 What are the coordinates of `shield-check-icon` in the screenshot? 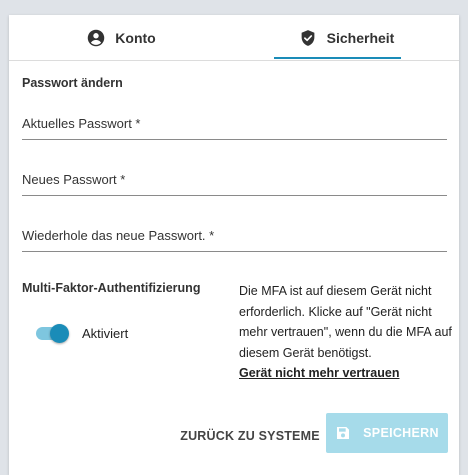 It's located at (308, 38).